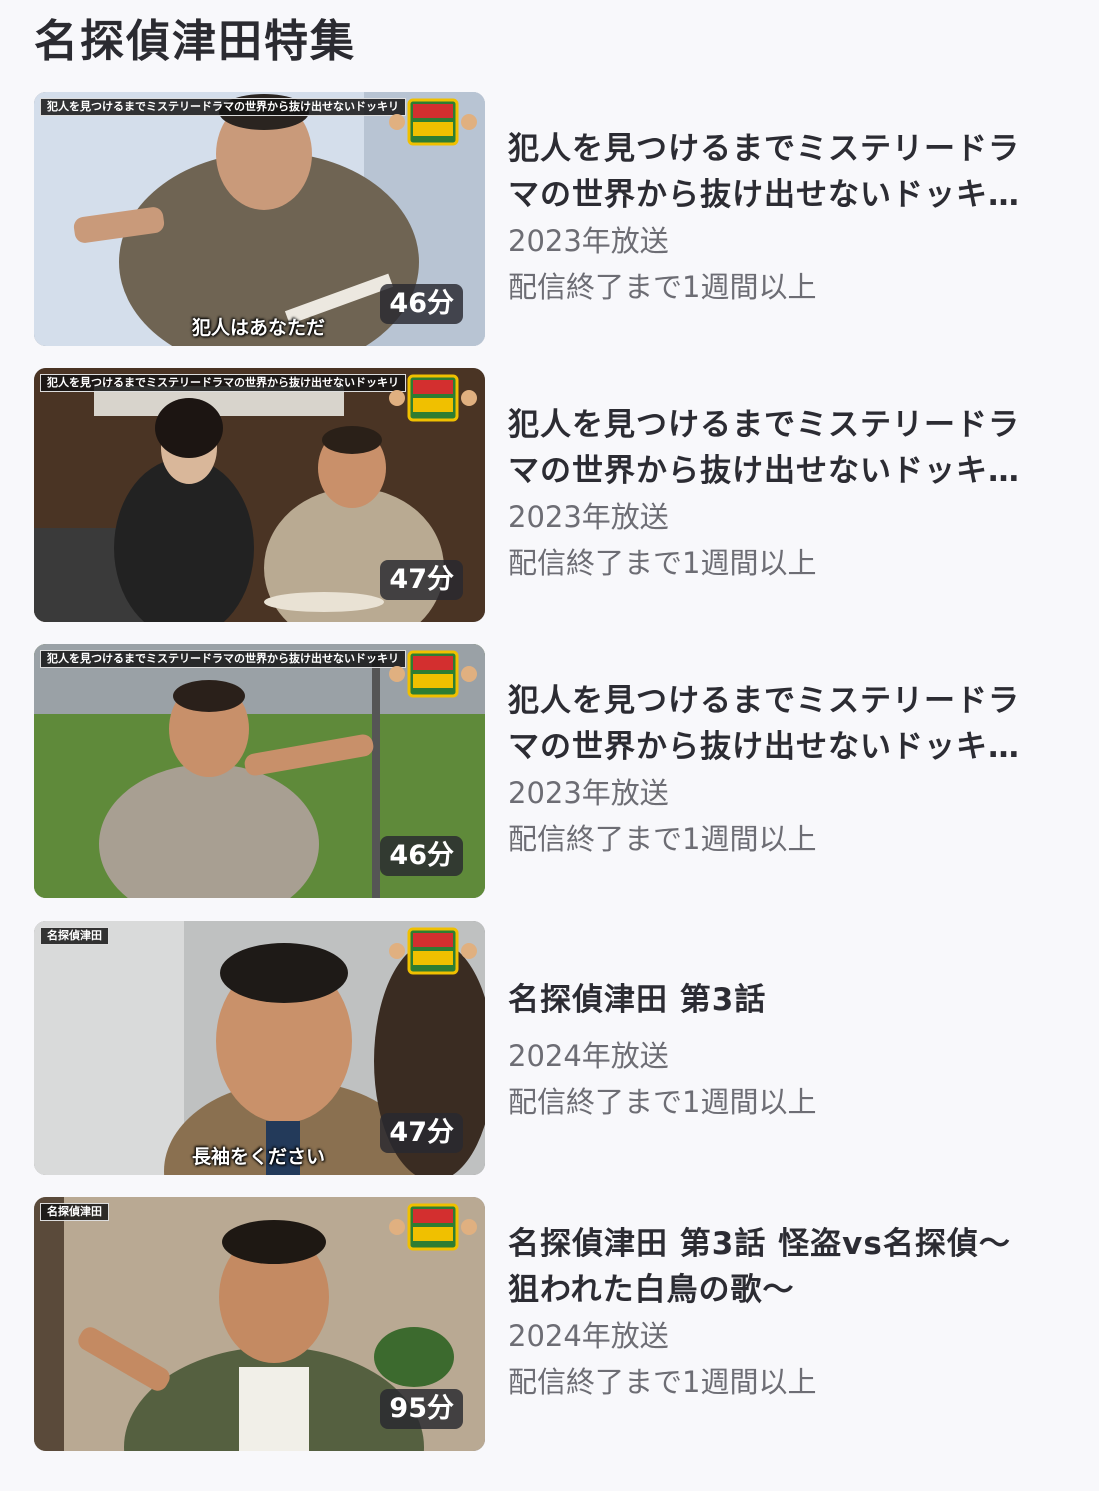  What do you see at coordinates (259, 771) in the screenshot?
I see `episode-thumbnail: 犯人を見つけるまでミステリードラマの世界から抜け出せないドッキリ 46分` at bounding box center [259, 771].